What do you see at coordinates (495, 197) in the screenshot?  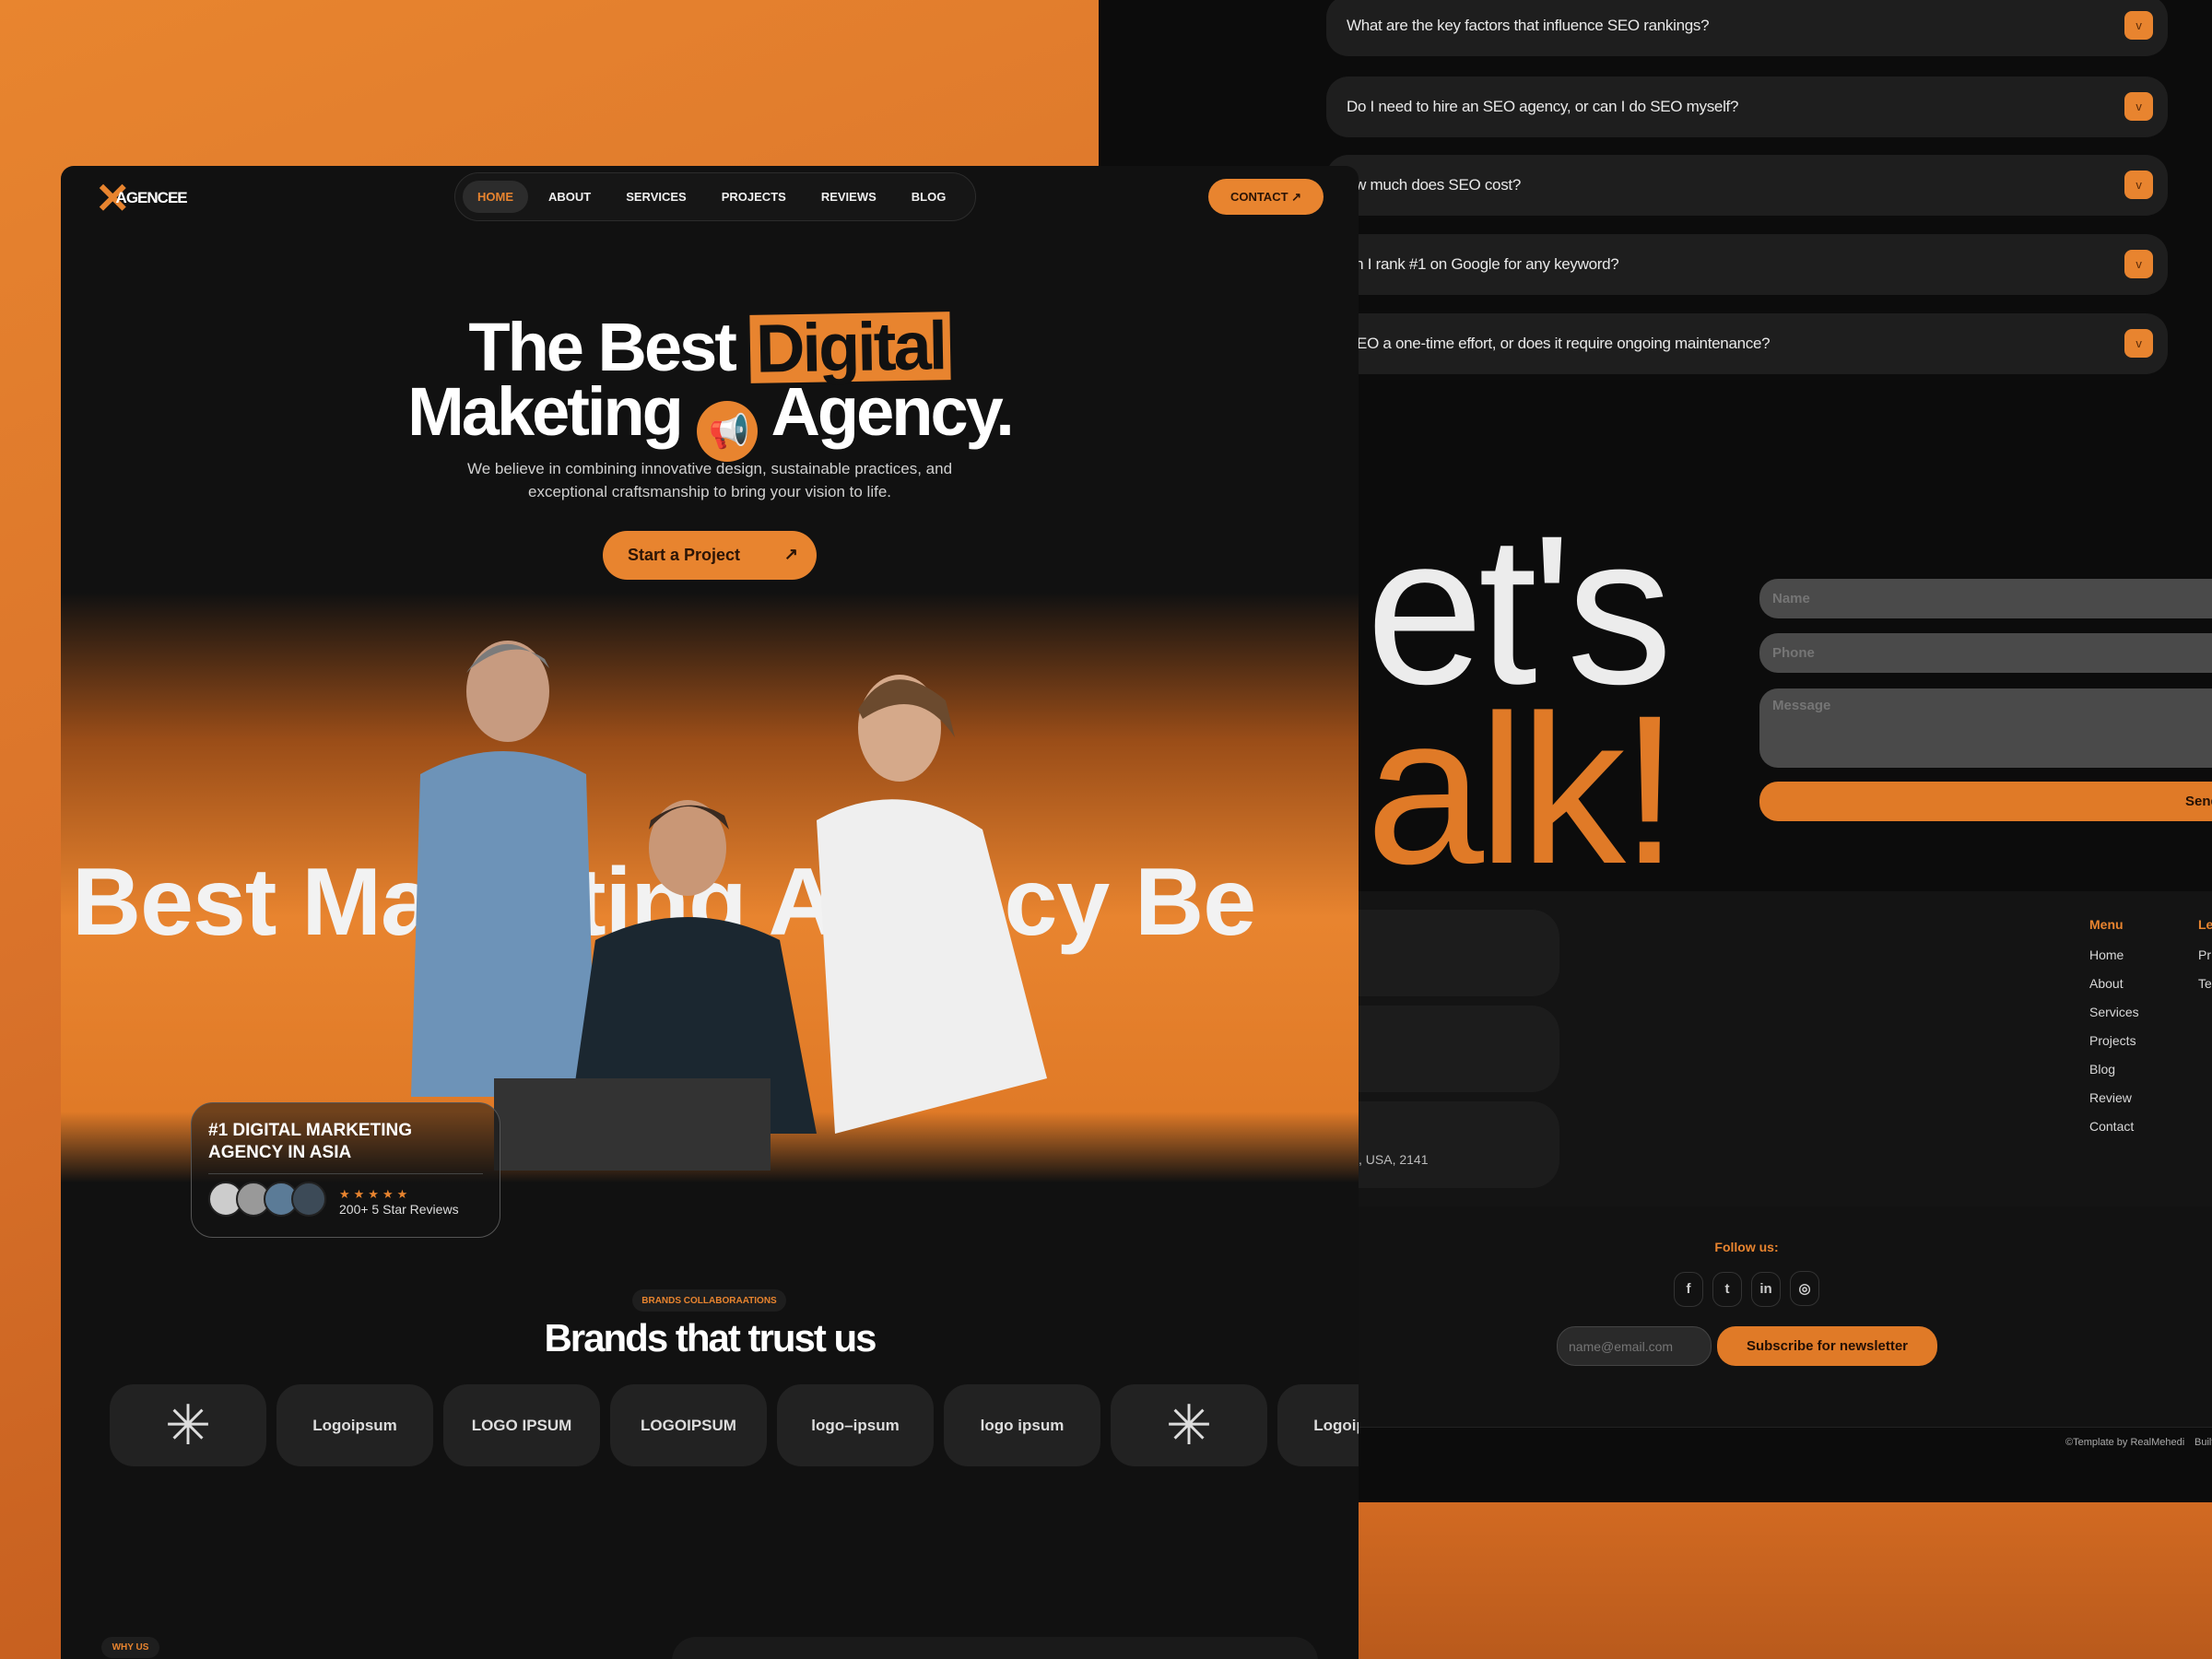 I see `nav-home: HOME` at bounding box center [495, 197].